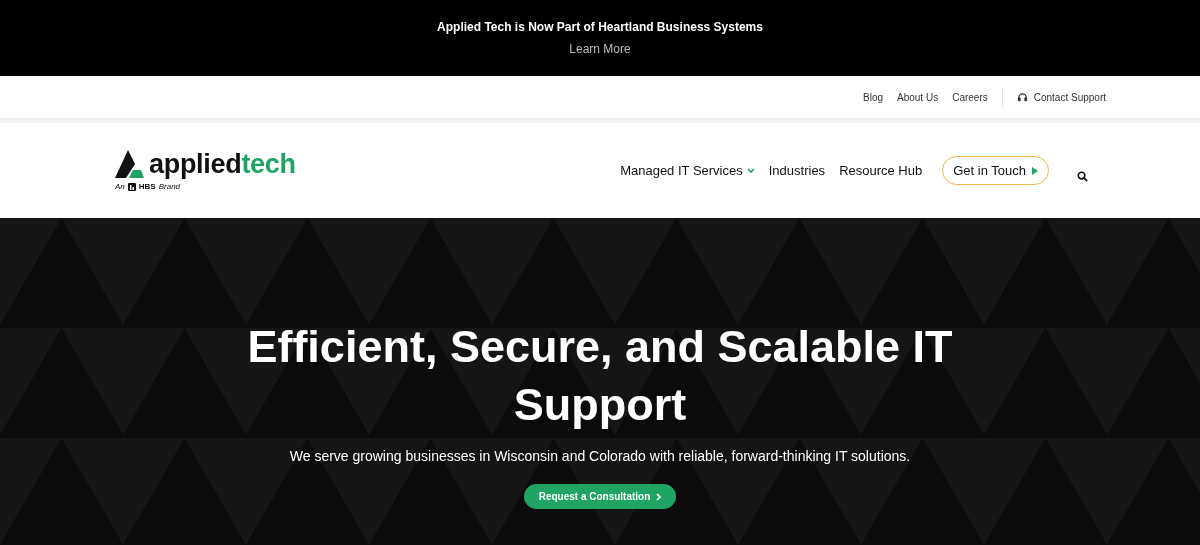 The width and height of the screenshot is (1200, 545). What do you see at coordinates (687, 170) in the screenshot?
I see `nav-link: Managed IT Services` at bounding box center [687, 170].